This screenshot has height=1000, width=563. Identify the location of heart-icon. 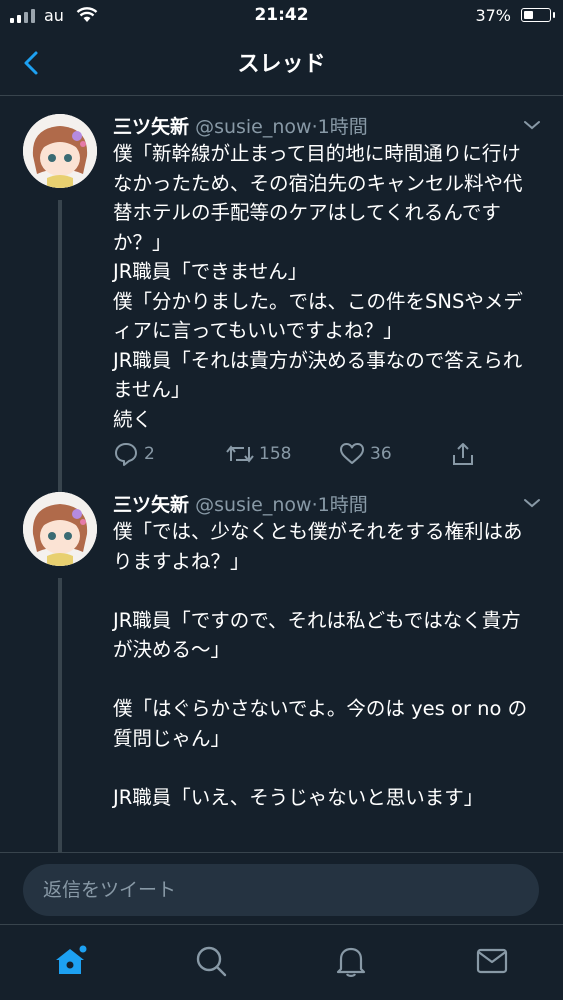
(352, 453).